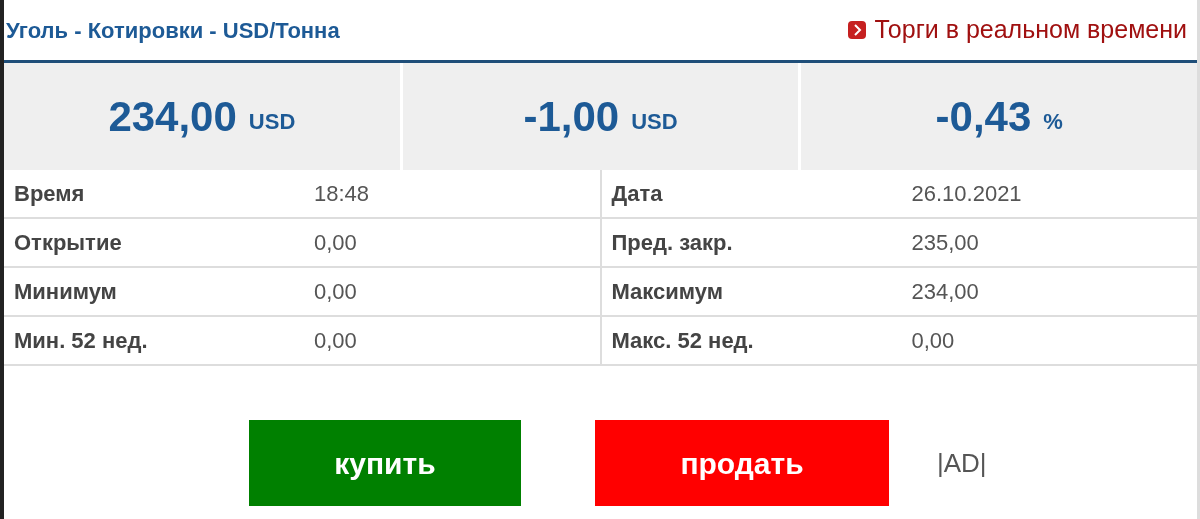 This screenshot has width=1200, height=519. I want to click on stat-value: 235,00, so click(945, 243).